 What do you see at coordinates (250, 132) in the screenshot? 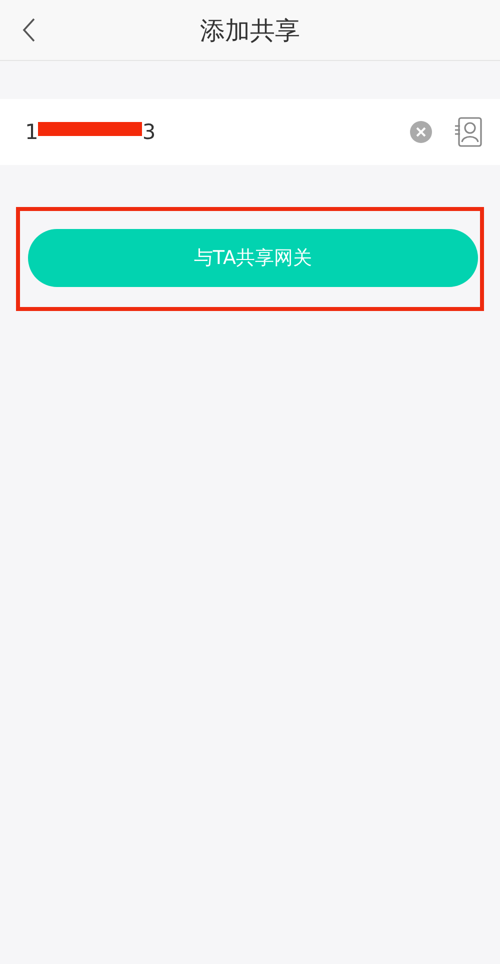
I see `phone-input-field: 1 3` at bounding box center [250, 132].